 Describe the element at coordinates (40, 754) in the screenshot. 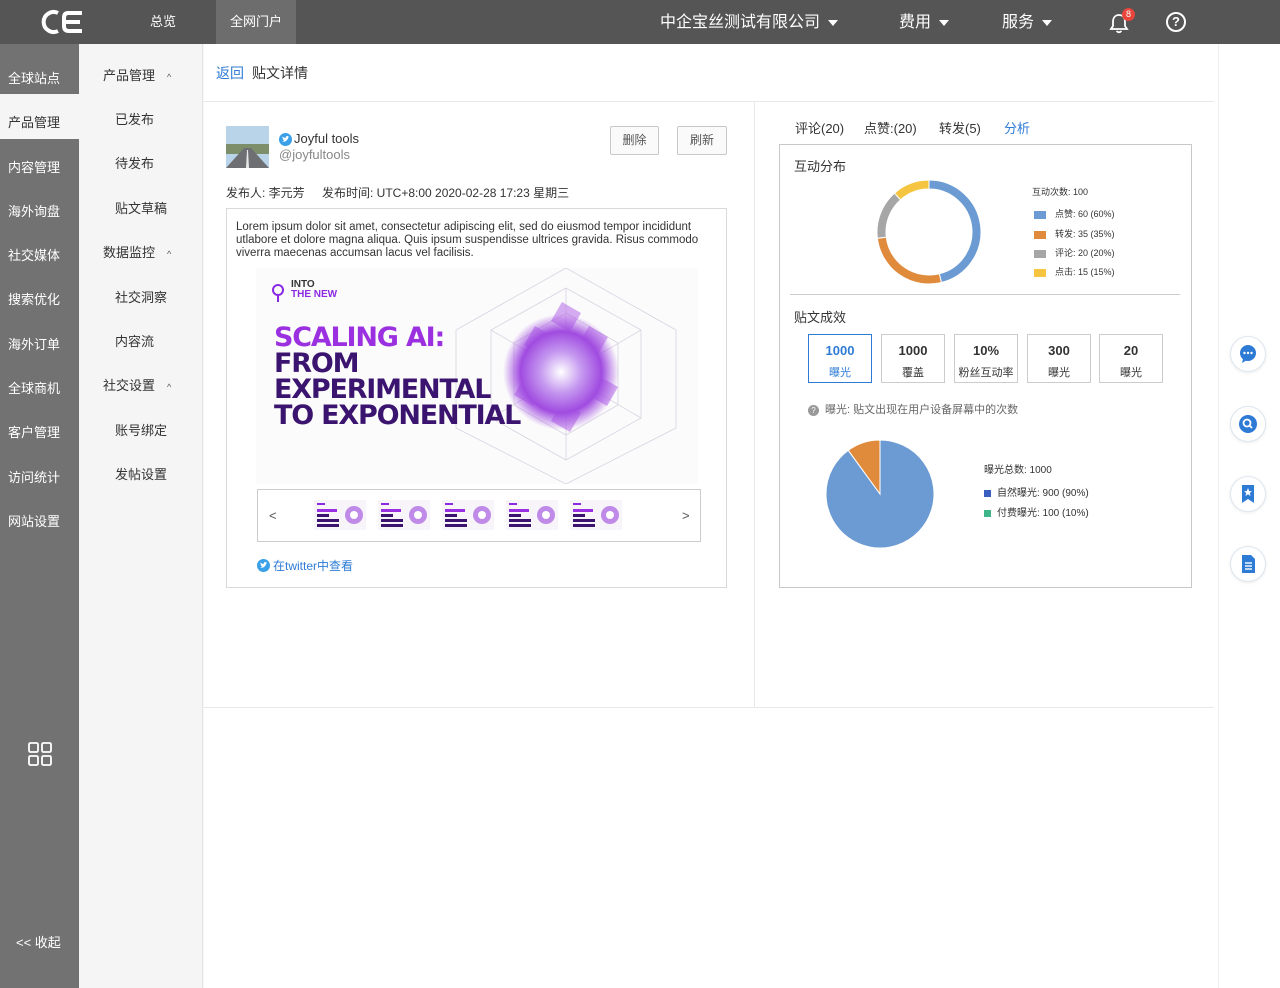

I see `grid-apps-icon` at that location.